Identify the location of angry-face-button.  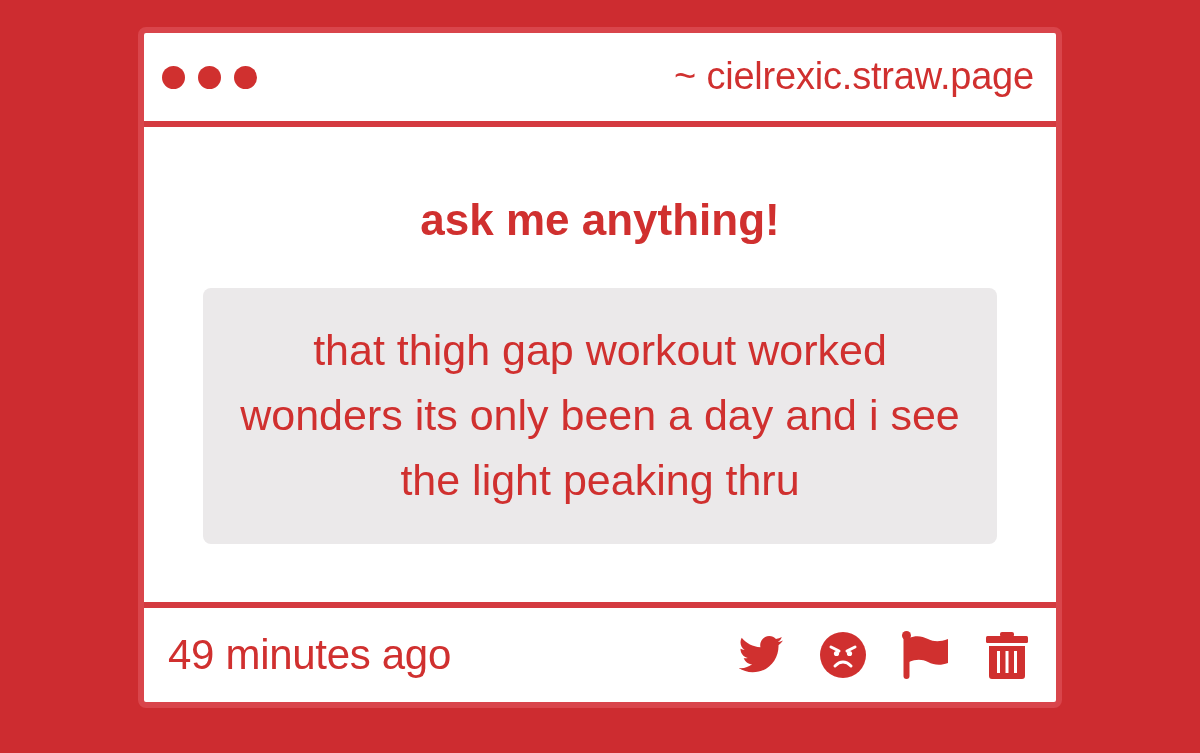
(843, 655).